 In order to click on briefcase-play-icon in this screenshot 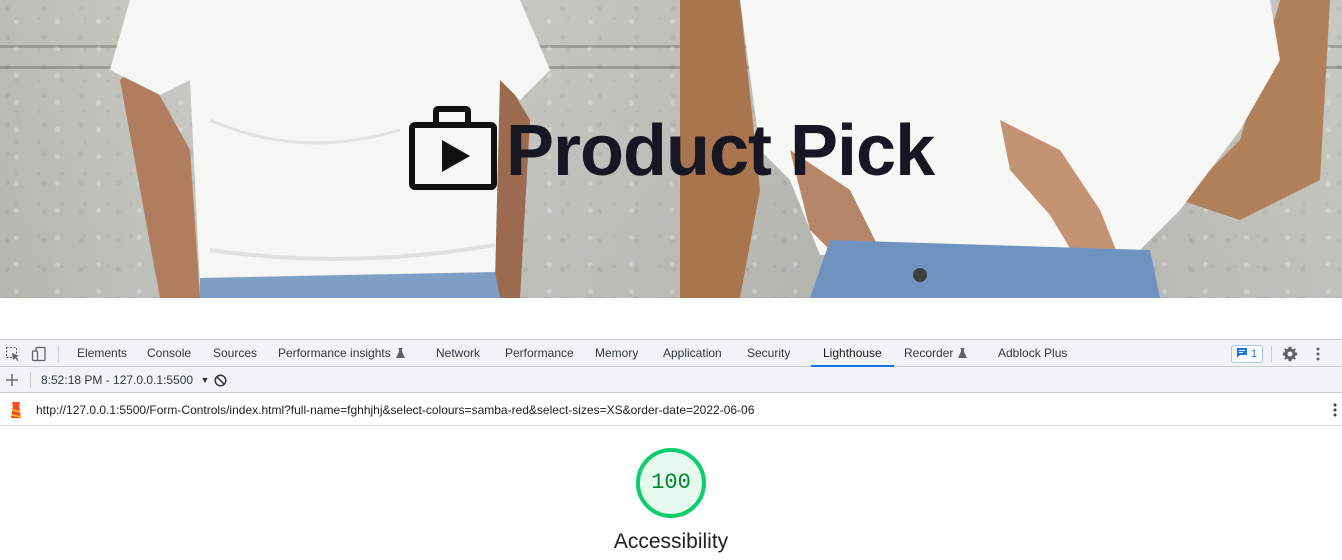, I will do `click(453, 151)`.